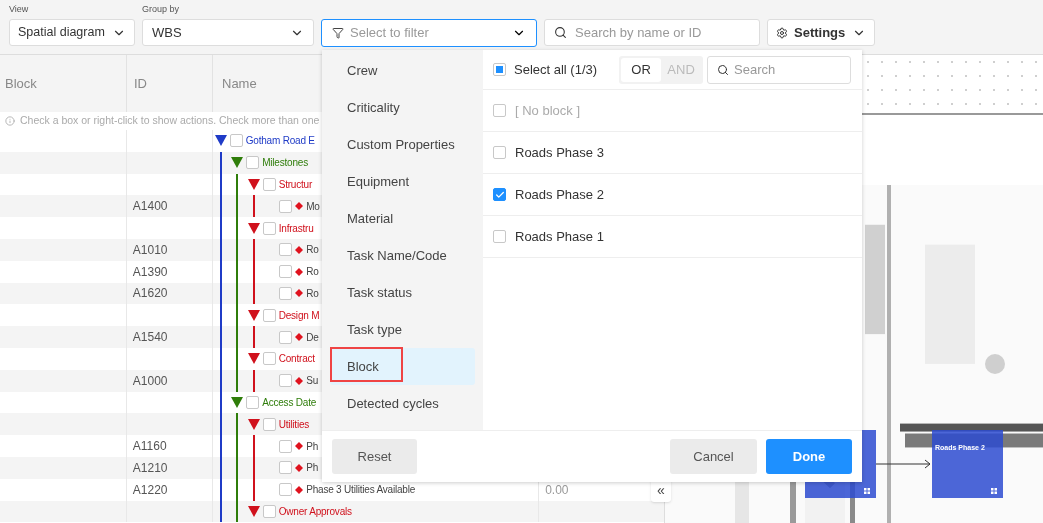 The width and height of the screenshot is (1043, 523). Describe the element at coordinates (150, 294) in the screenshot. I see `task-id: A1620` at that location.